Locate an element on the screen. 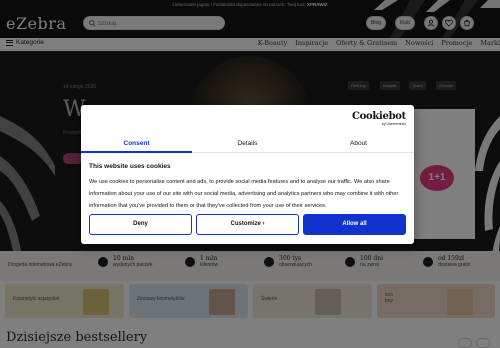  deny-label: Deny is located at coordinates (140, 224).